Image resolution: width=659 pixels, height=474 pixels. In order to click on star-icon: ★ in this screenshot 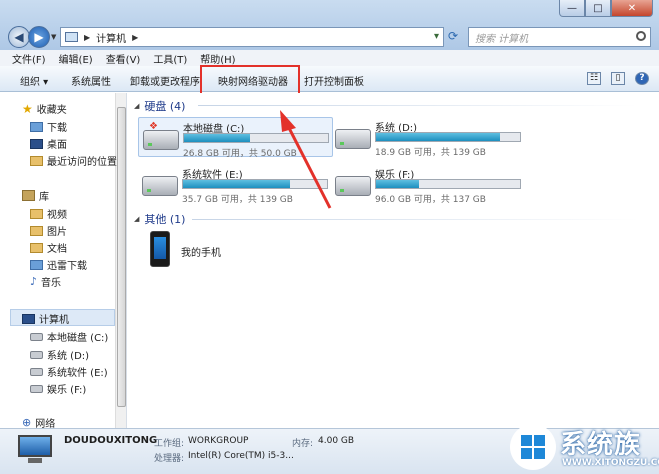, I will do `click(27, 108)`.